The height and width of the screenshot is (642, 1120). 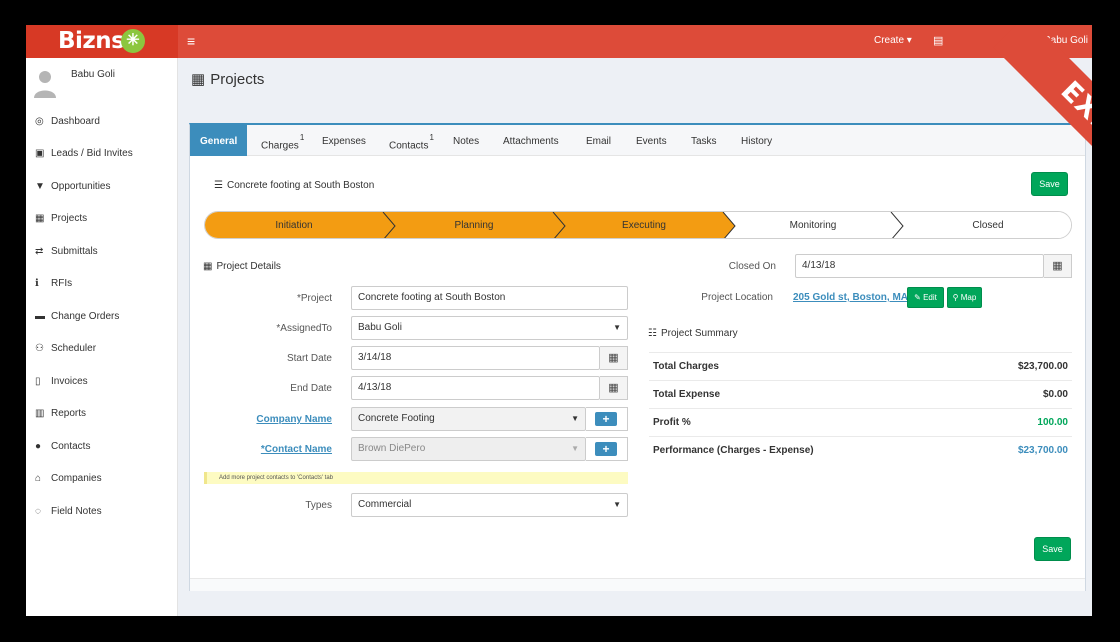 I want to click on page-title-text: Projects, so click(x=237, y=79).